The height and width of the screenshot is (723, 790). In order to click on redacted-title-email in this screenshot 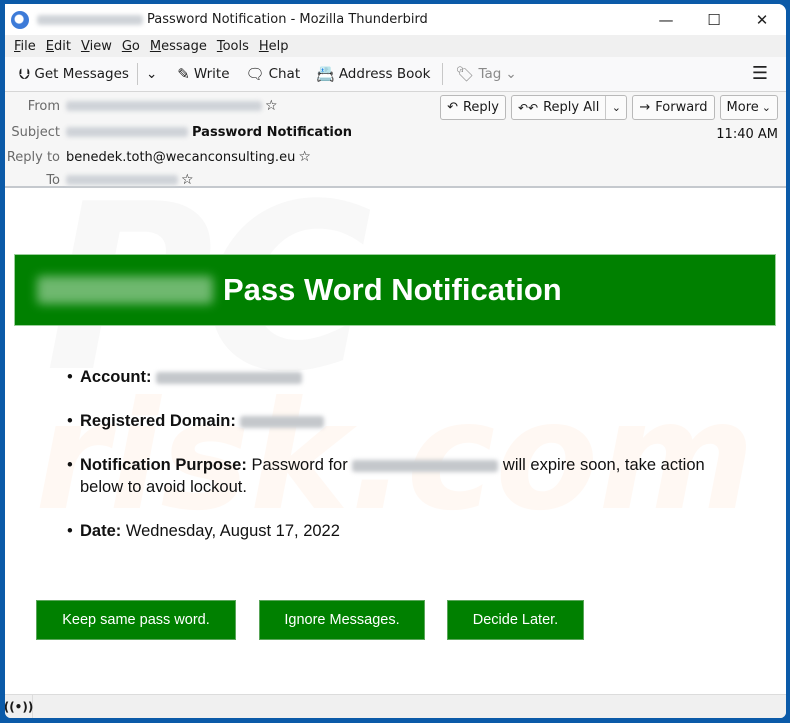, I will do `click(90, 19)`.